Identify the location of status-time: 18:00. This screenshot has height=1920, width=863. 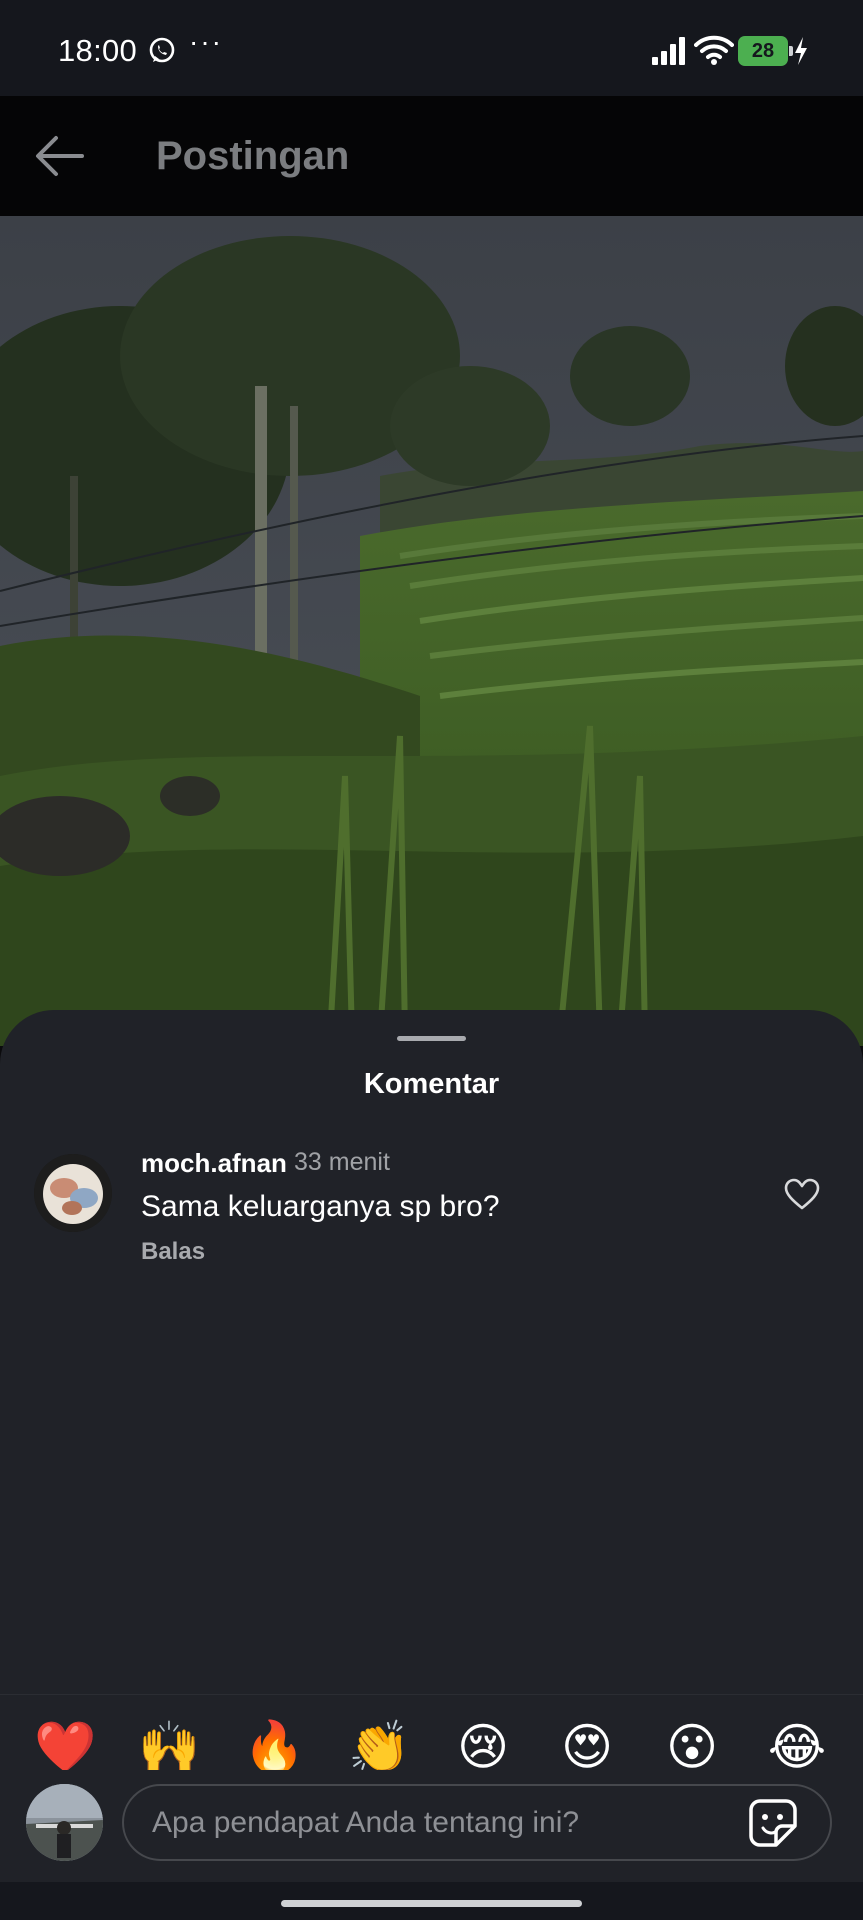
(98, 50).